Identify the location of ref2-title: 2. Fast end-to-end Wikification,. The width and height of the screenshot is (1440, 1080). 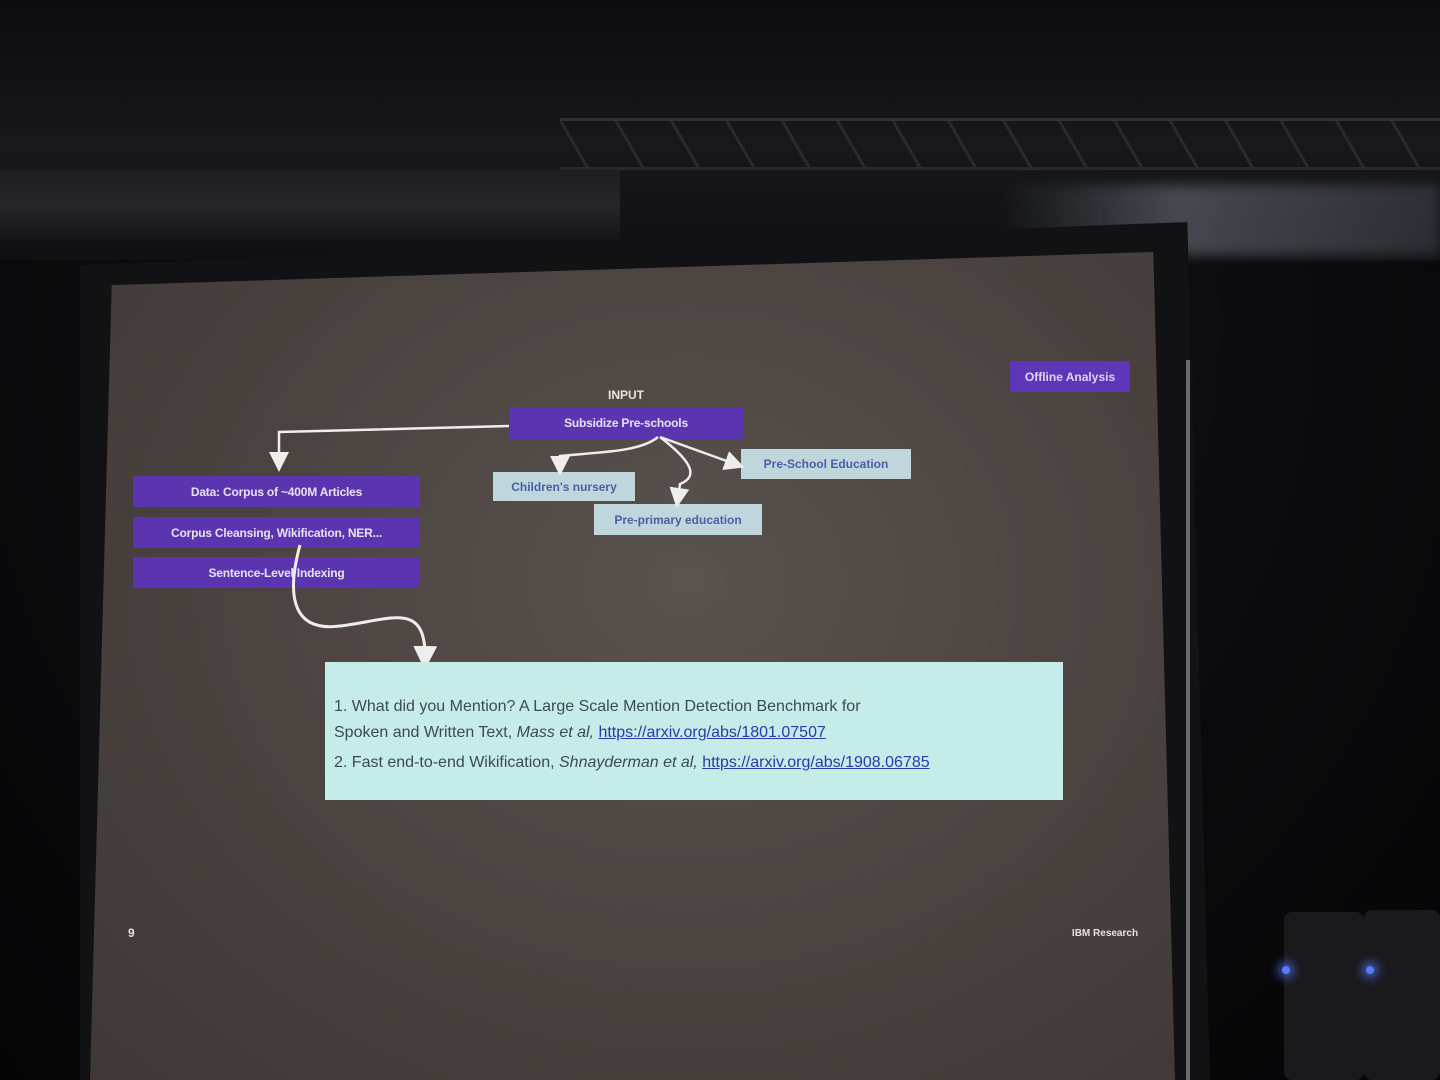
(444, 762).